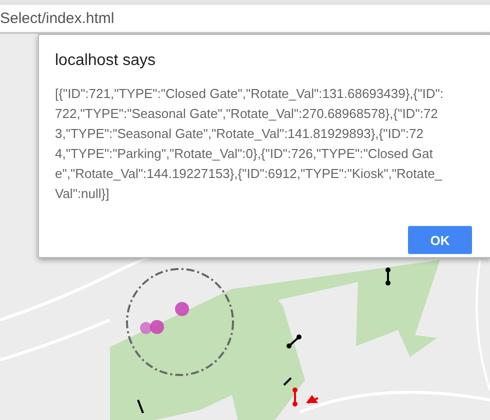 The image size is (490, 420). I want to click on ok-button: OK, so click(440, 240).